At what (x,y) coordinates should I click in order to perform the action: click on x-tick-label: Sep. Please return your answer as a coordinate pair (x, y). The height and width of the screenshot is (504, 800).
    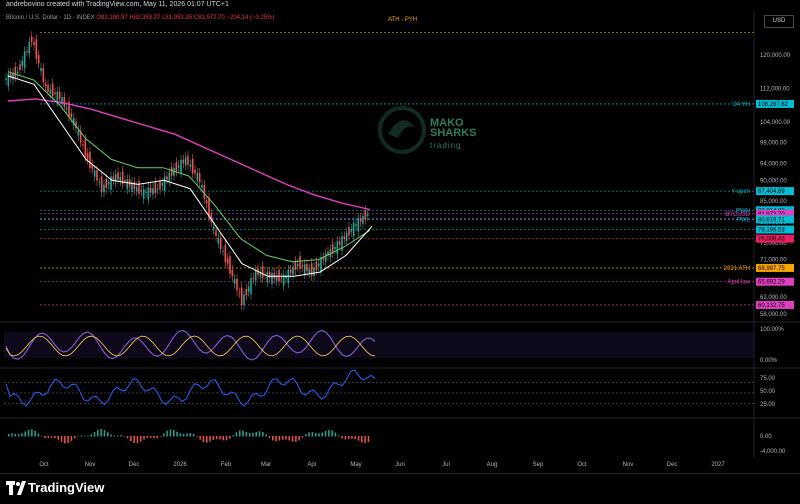
    Looking at the image, I should click on (538, 465).